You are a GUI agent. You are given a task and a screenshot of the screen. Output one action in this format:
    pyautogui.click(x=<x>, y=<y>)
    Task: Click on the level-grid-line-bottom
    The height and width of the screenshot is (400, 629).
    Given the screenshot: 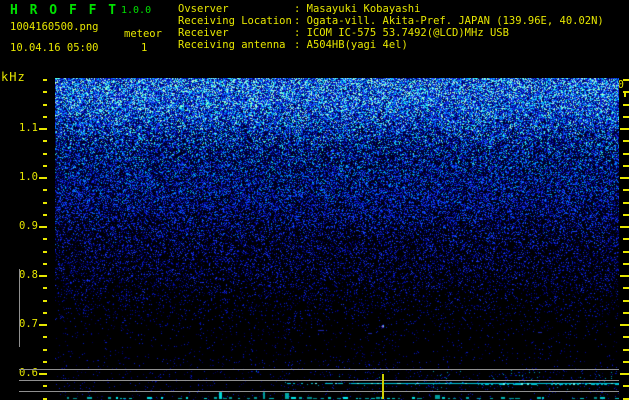 What is the action you would take?
    pyautogui.click(x=319, y=391)
    